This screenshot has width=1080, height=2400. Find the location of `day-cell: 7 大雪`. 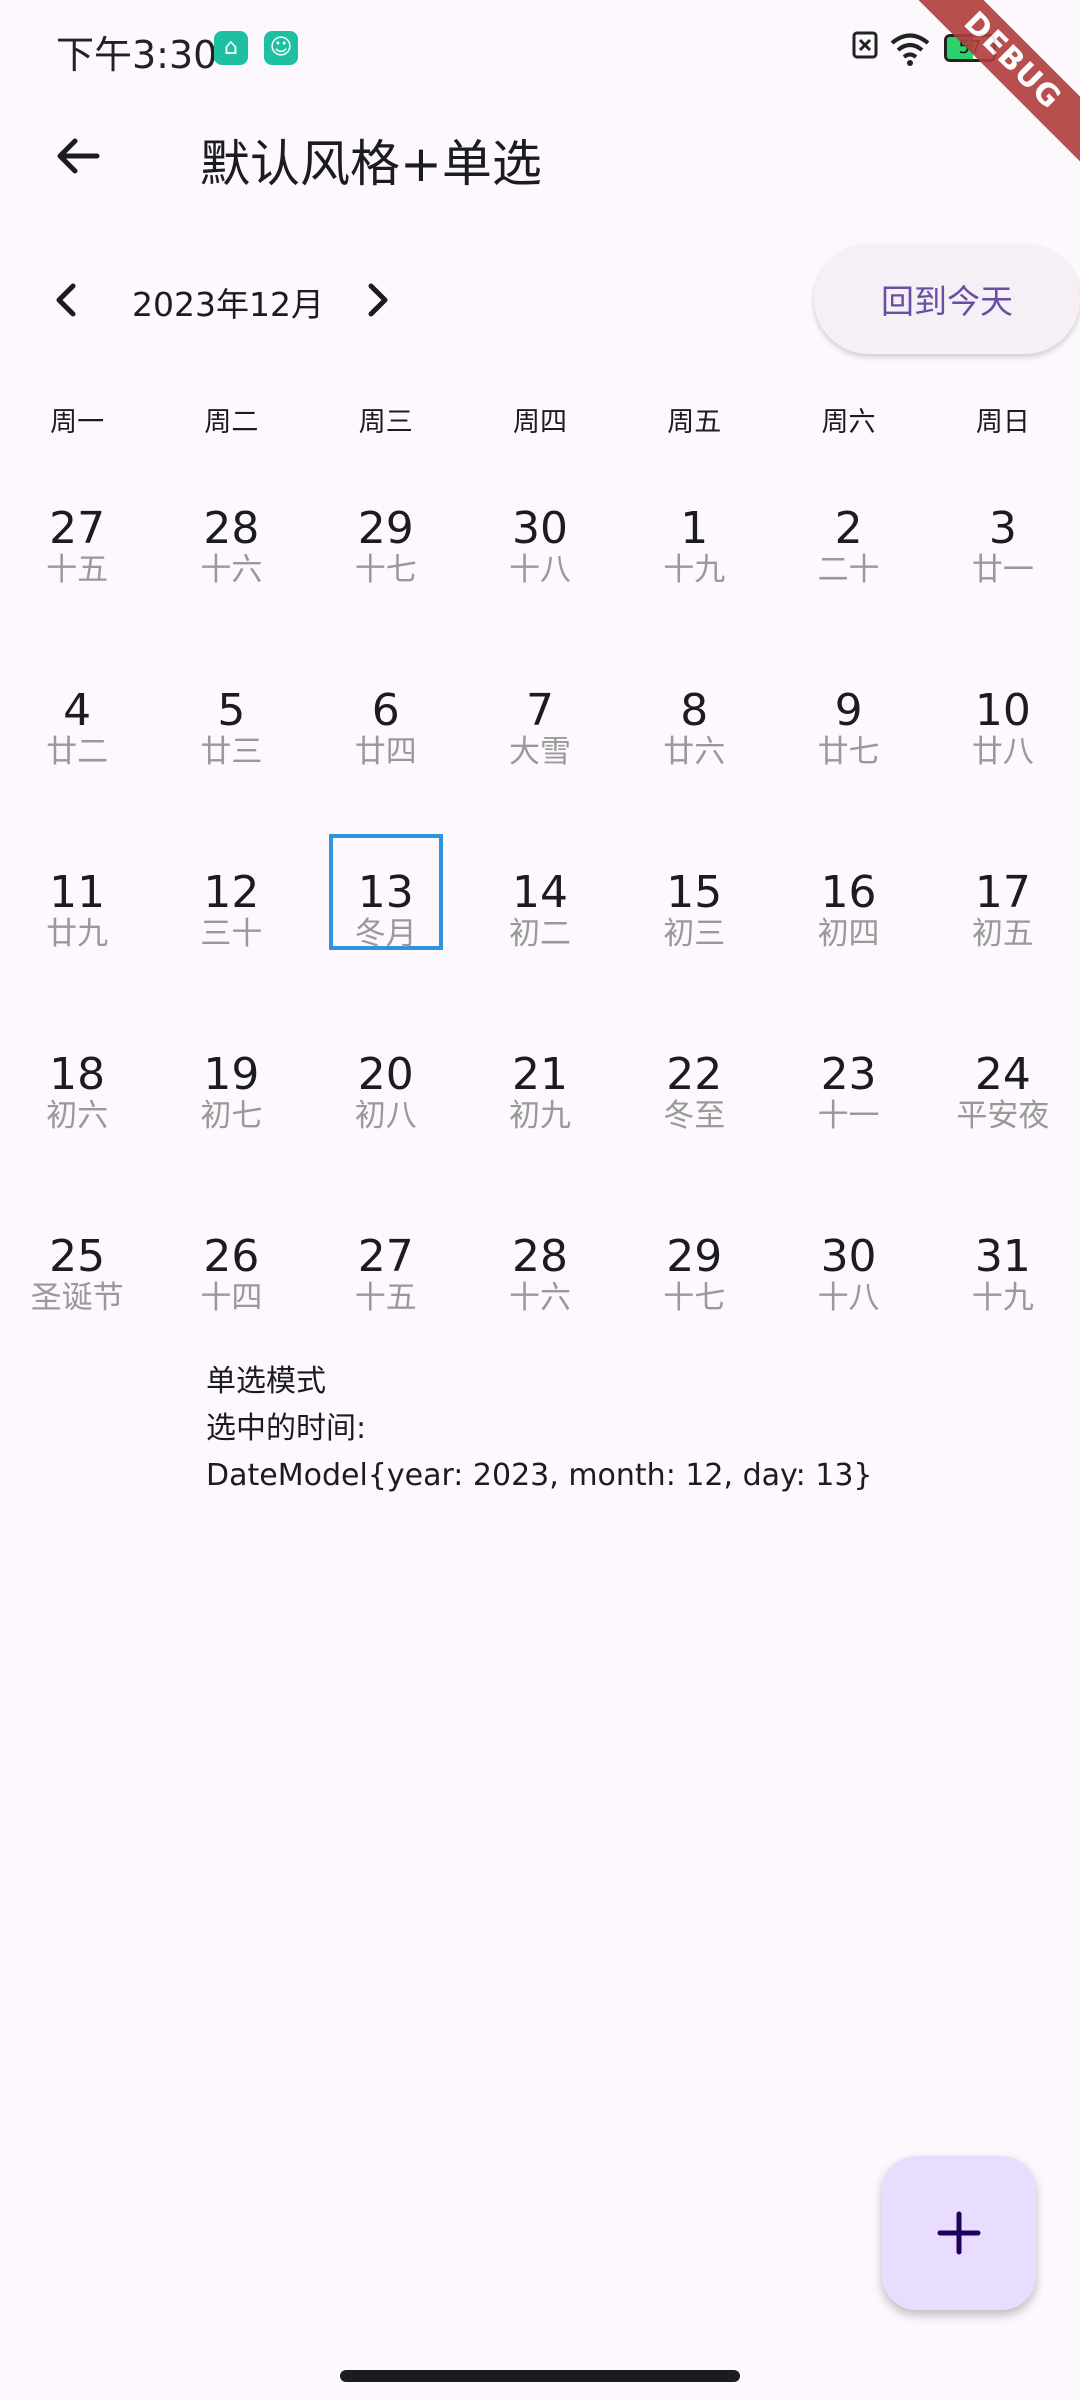

day-cell: 7 大雪 is located at coordinates (540, 743).